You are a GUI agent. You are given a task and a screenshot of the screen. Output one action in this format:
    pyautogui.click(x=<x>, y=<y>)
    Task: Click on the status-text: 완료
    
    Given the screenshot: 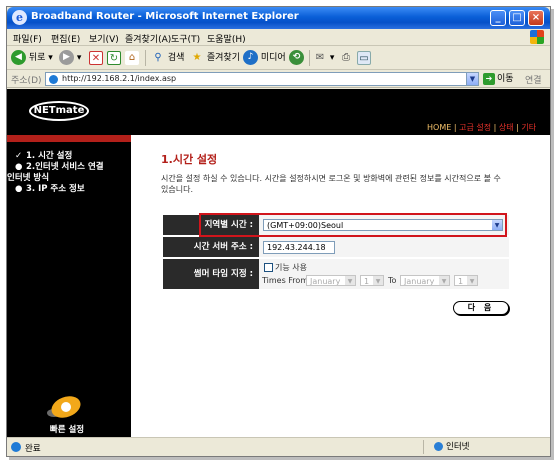 What is the action you would take?
    pyautogui.click(x=33, y=449)
    